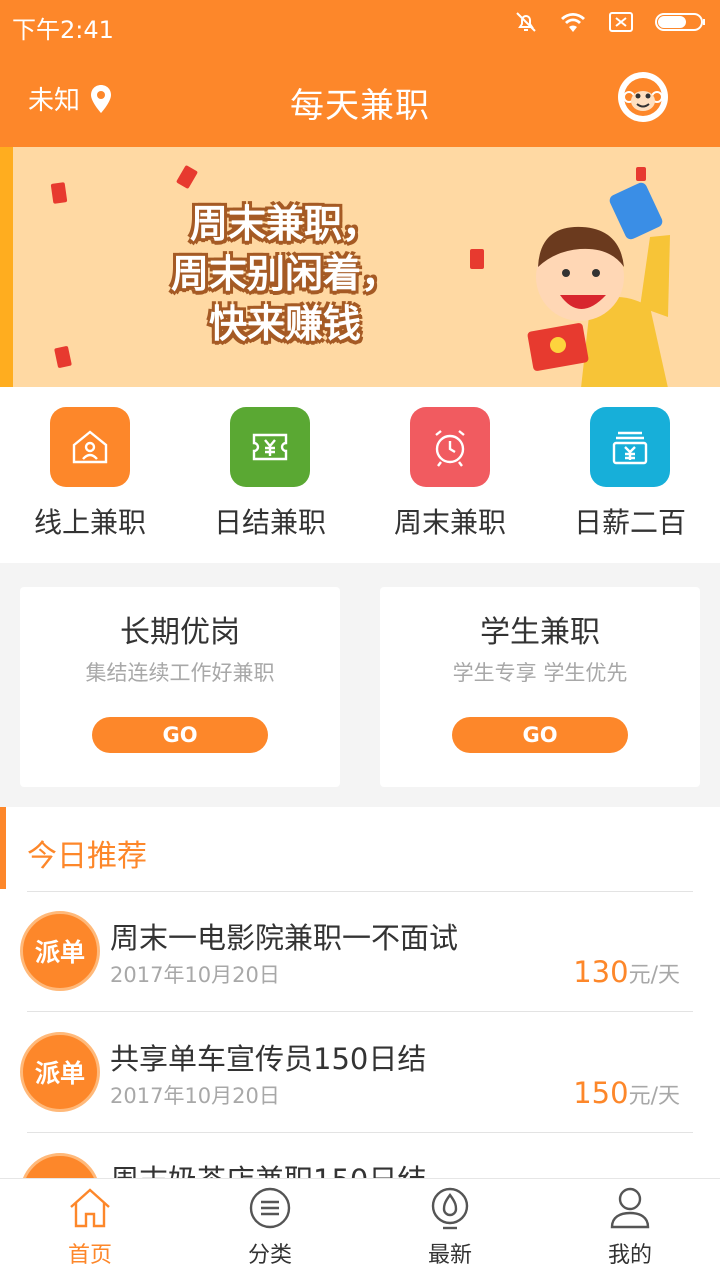  I want to click on job-price: 150元/天, so click(626, 1093).